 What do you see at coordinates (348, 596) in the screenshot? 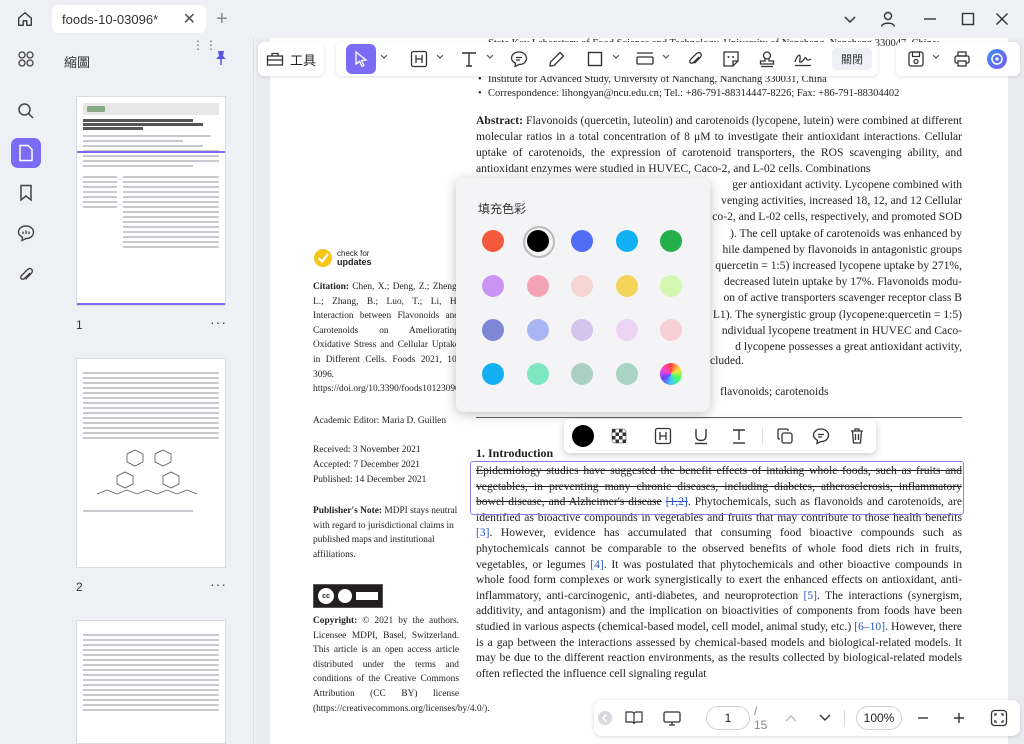
I see `cc-by-license-logo: cc` at bounding box center [348, 596].